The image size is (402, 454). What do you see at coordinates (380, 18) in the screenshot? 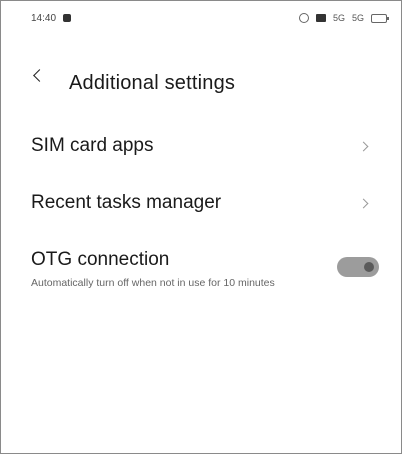
I see `battery-icon` at bounding box center [380, 18].